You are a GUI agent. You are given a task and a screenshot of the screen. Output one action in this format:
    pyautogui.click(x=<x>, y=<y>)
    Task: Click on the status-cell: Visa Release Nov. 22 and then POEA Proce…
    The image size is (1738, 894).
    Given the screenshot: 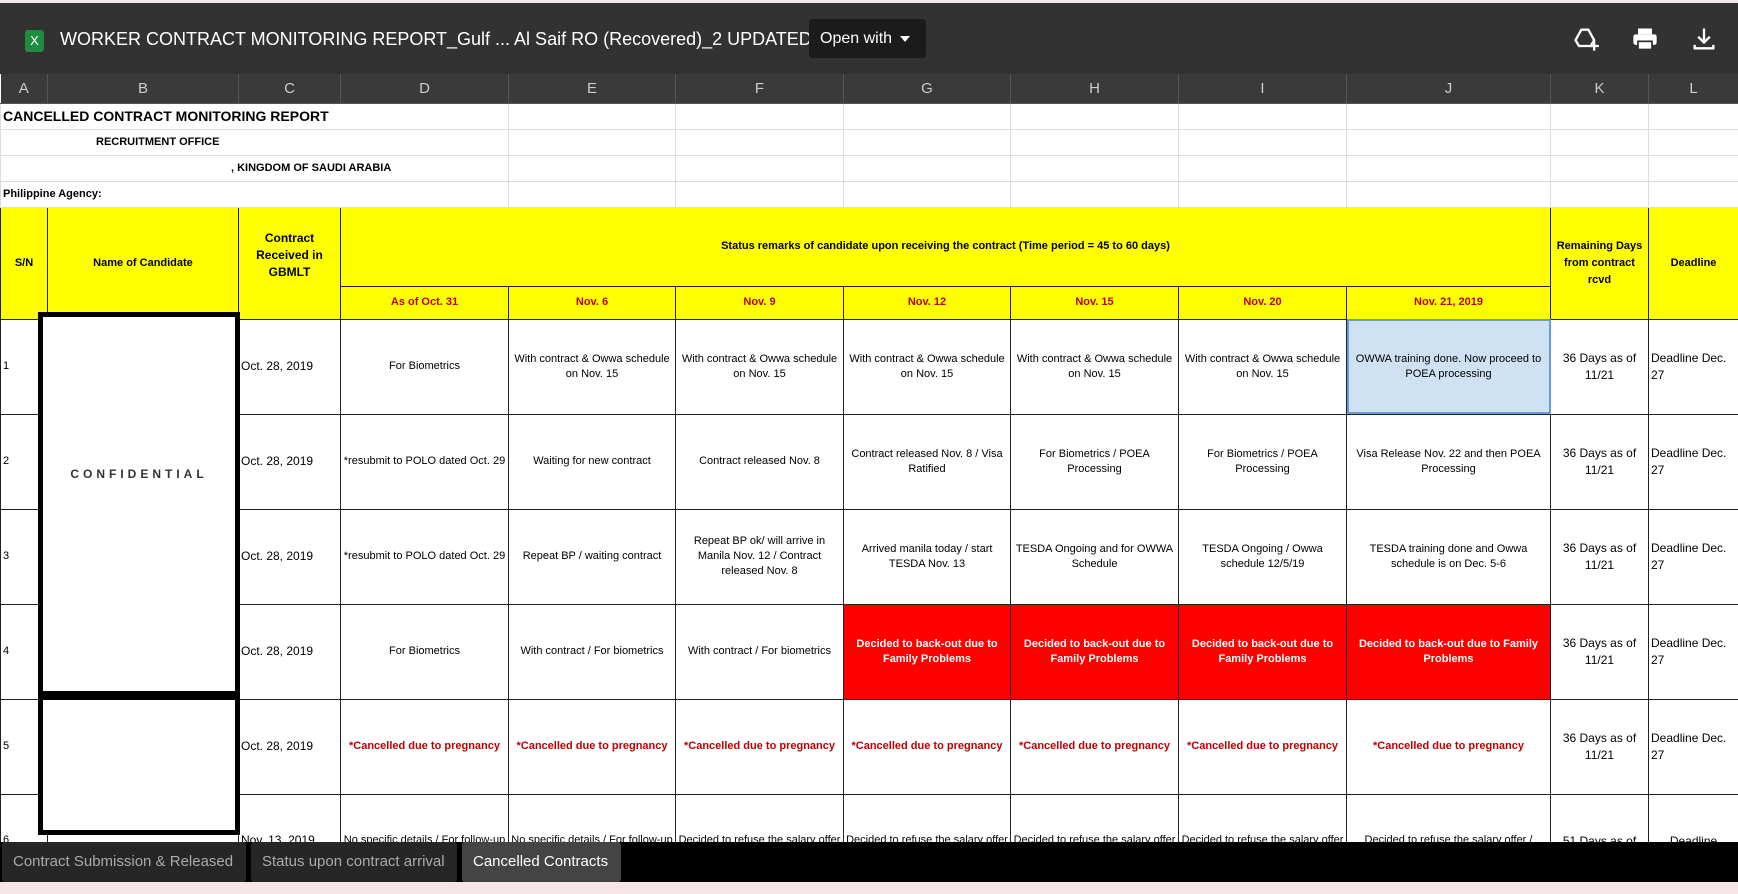 What is the action you would take?
    pyautogui.click(x=1448, y=461)
    